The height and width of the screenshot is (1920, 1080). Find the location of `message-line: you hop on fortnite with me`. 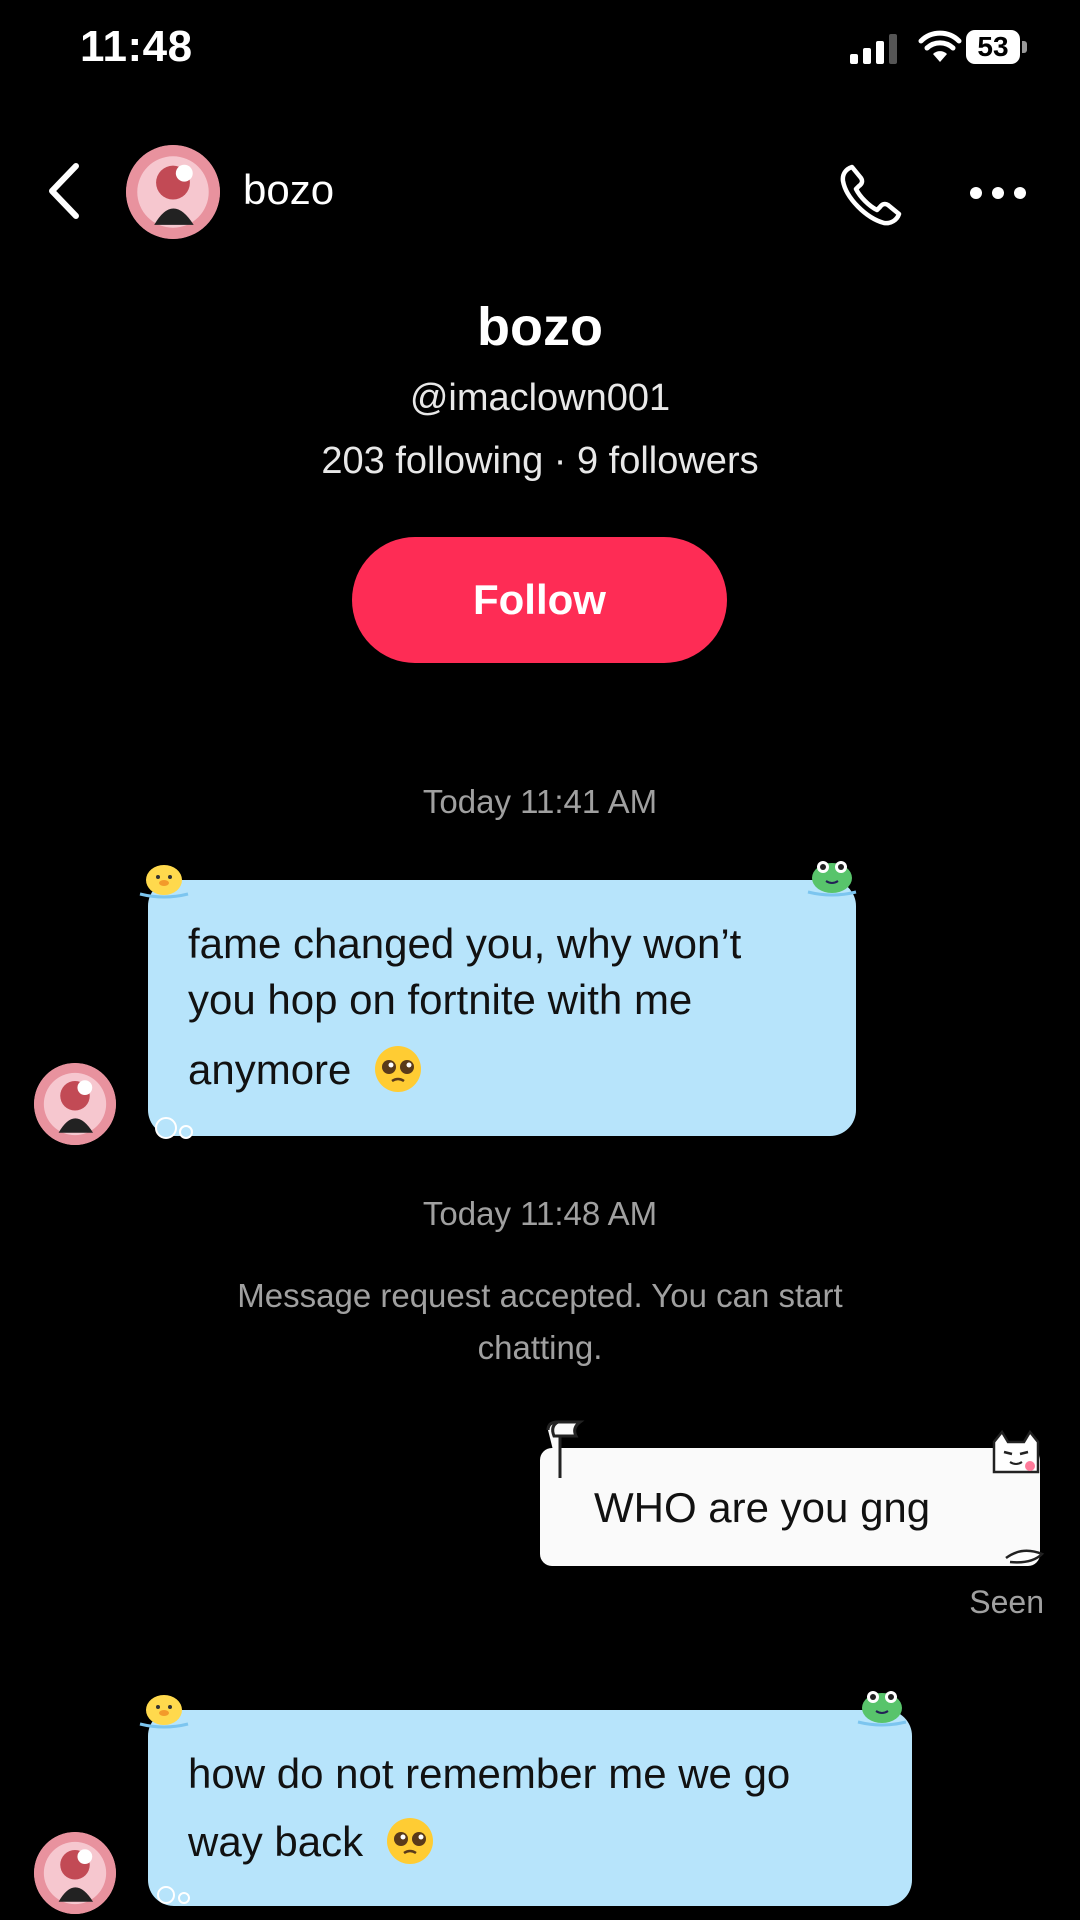

message-line: you hop on fortnite with me is located at coordinates (440, 999).